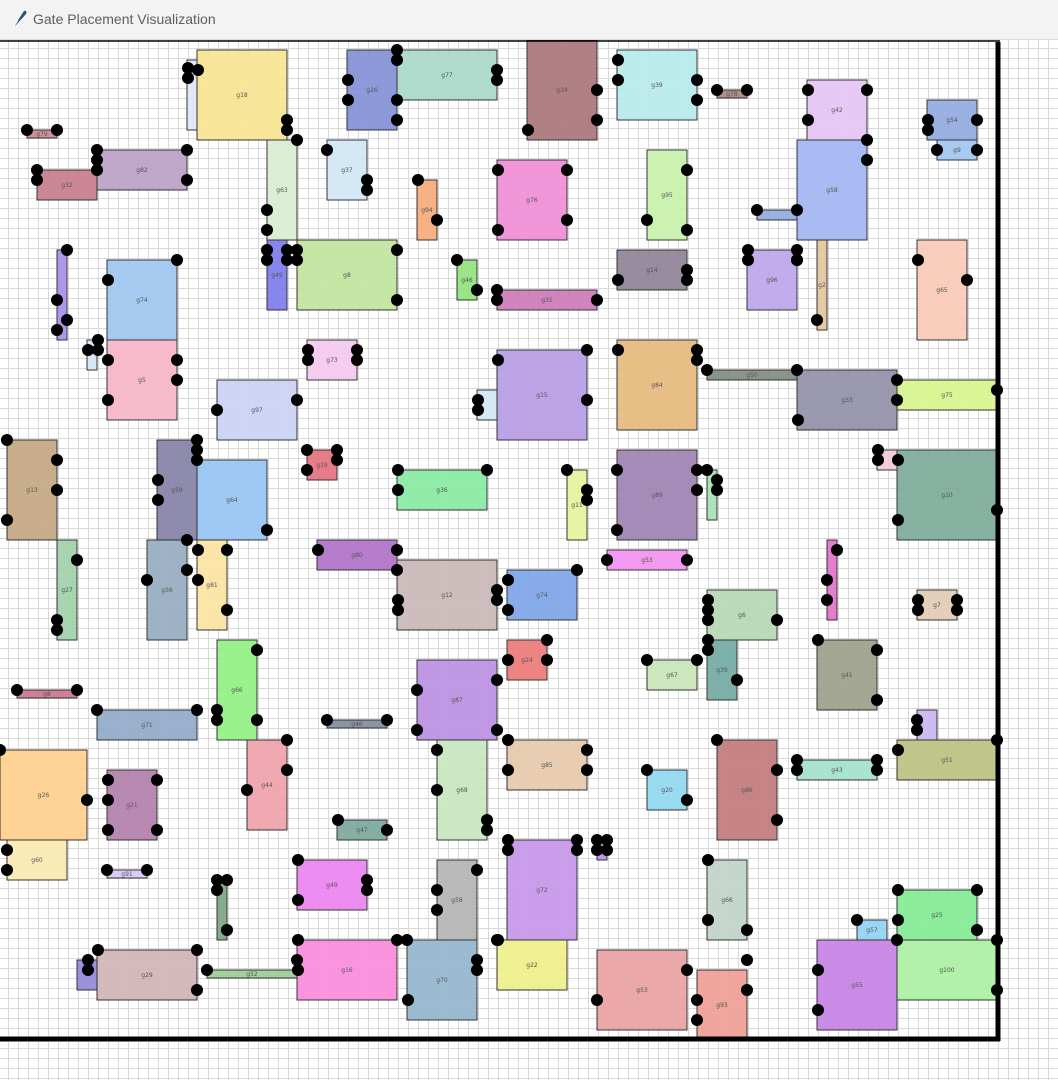 This screenshot has width=1058, height=1080. What do you see at coordinates (957, 610) in the screenshot?
I see `pin-g7` at bounding box center [957, 610].